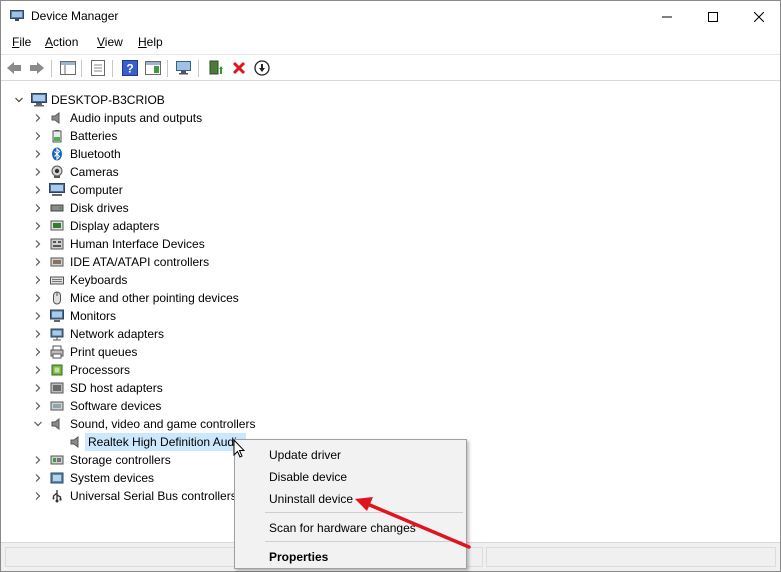  Describe the element at coordinates (120, 460) in the screenshot. I see `tree-category-label: Storage controllers` at that location.